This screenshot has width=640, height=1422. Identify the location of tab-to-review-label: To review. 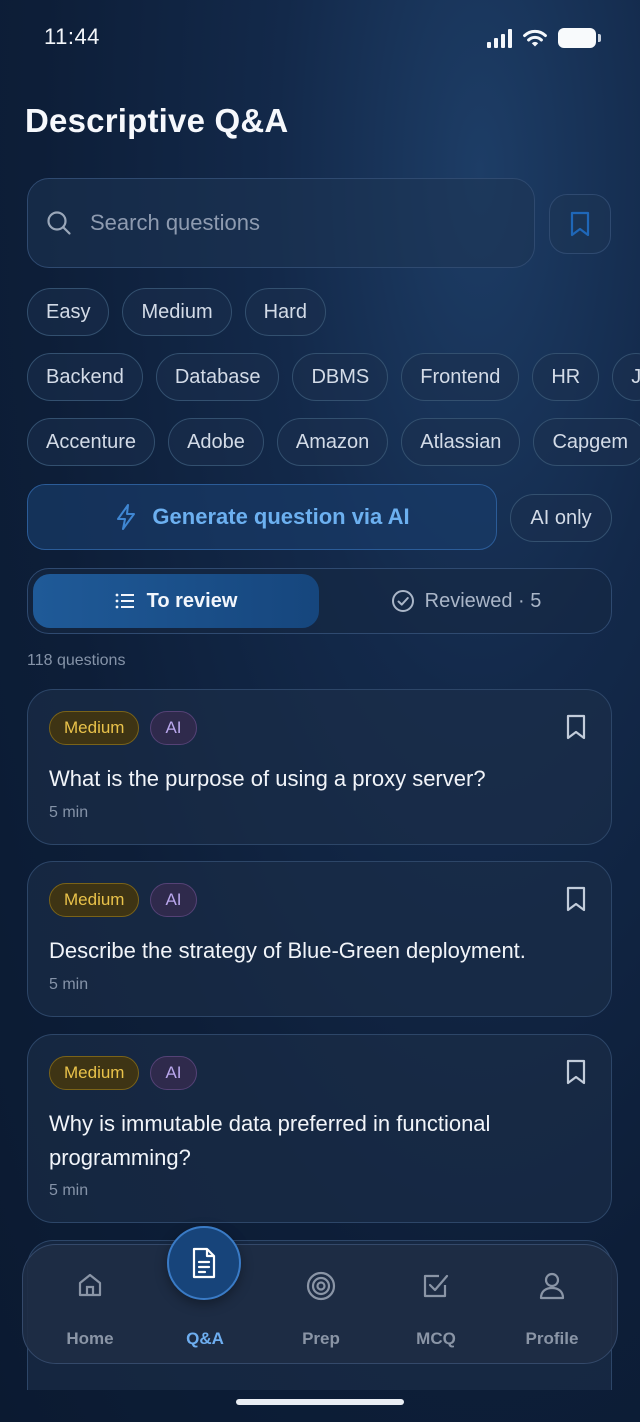
(192, 600).